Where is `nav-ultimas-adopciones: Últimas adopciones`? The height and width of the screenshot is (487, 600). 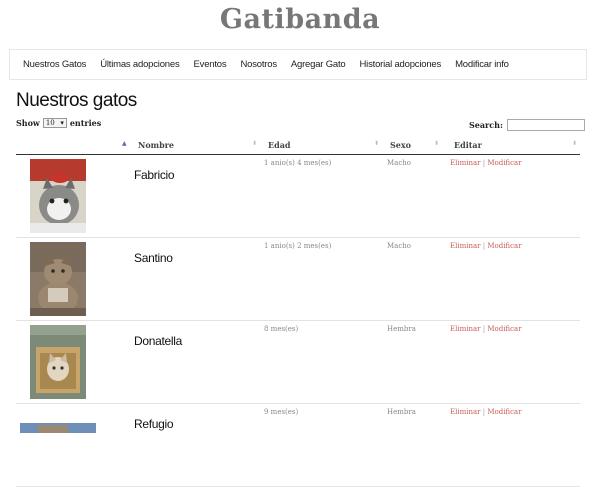
nav-ultimas-adopciones: Últimas adopciones is located at coordinates (140, 64).